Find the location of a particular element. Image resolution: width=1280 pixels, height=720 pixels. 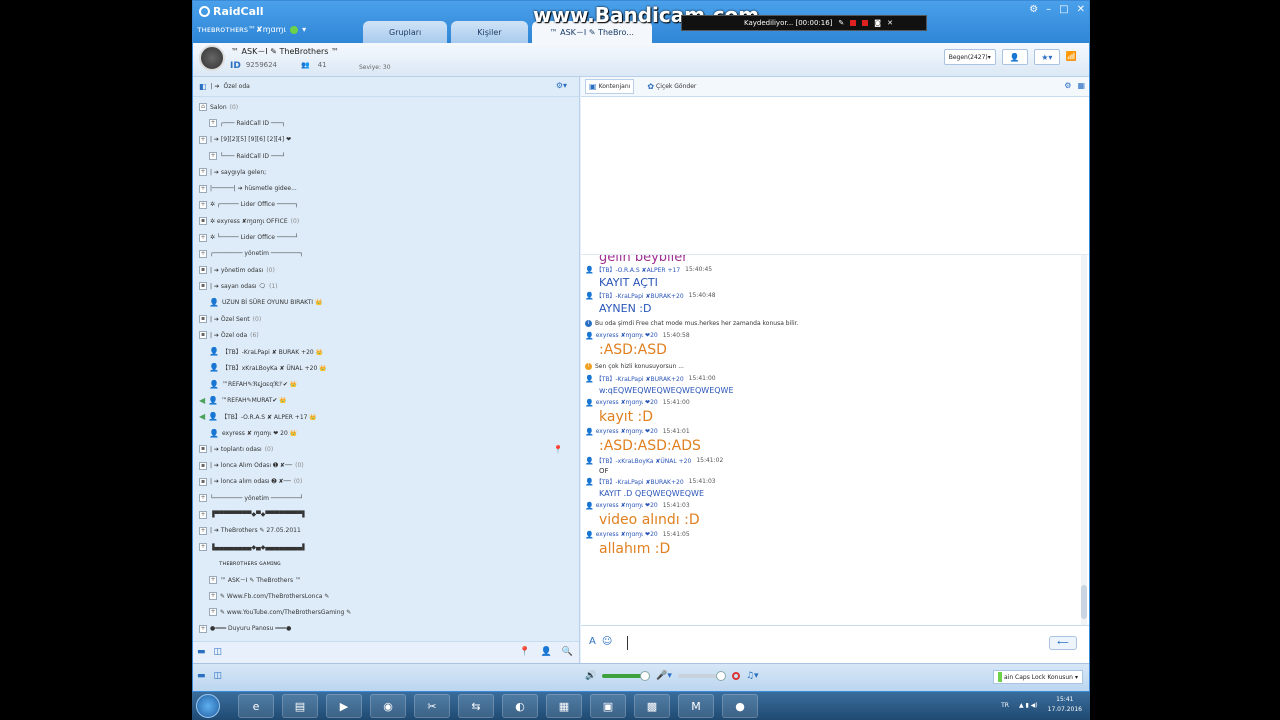

channel-tree-icon: ◧ is located at coordinates (203, 86).